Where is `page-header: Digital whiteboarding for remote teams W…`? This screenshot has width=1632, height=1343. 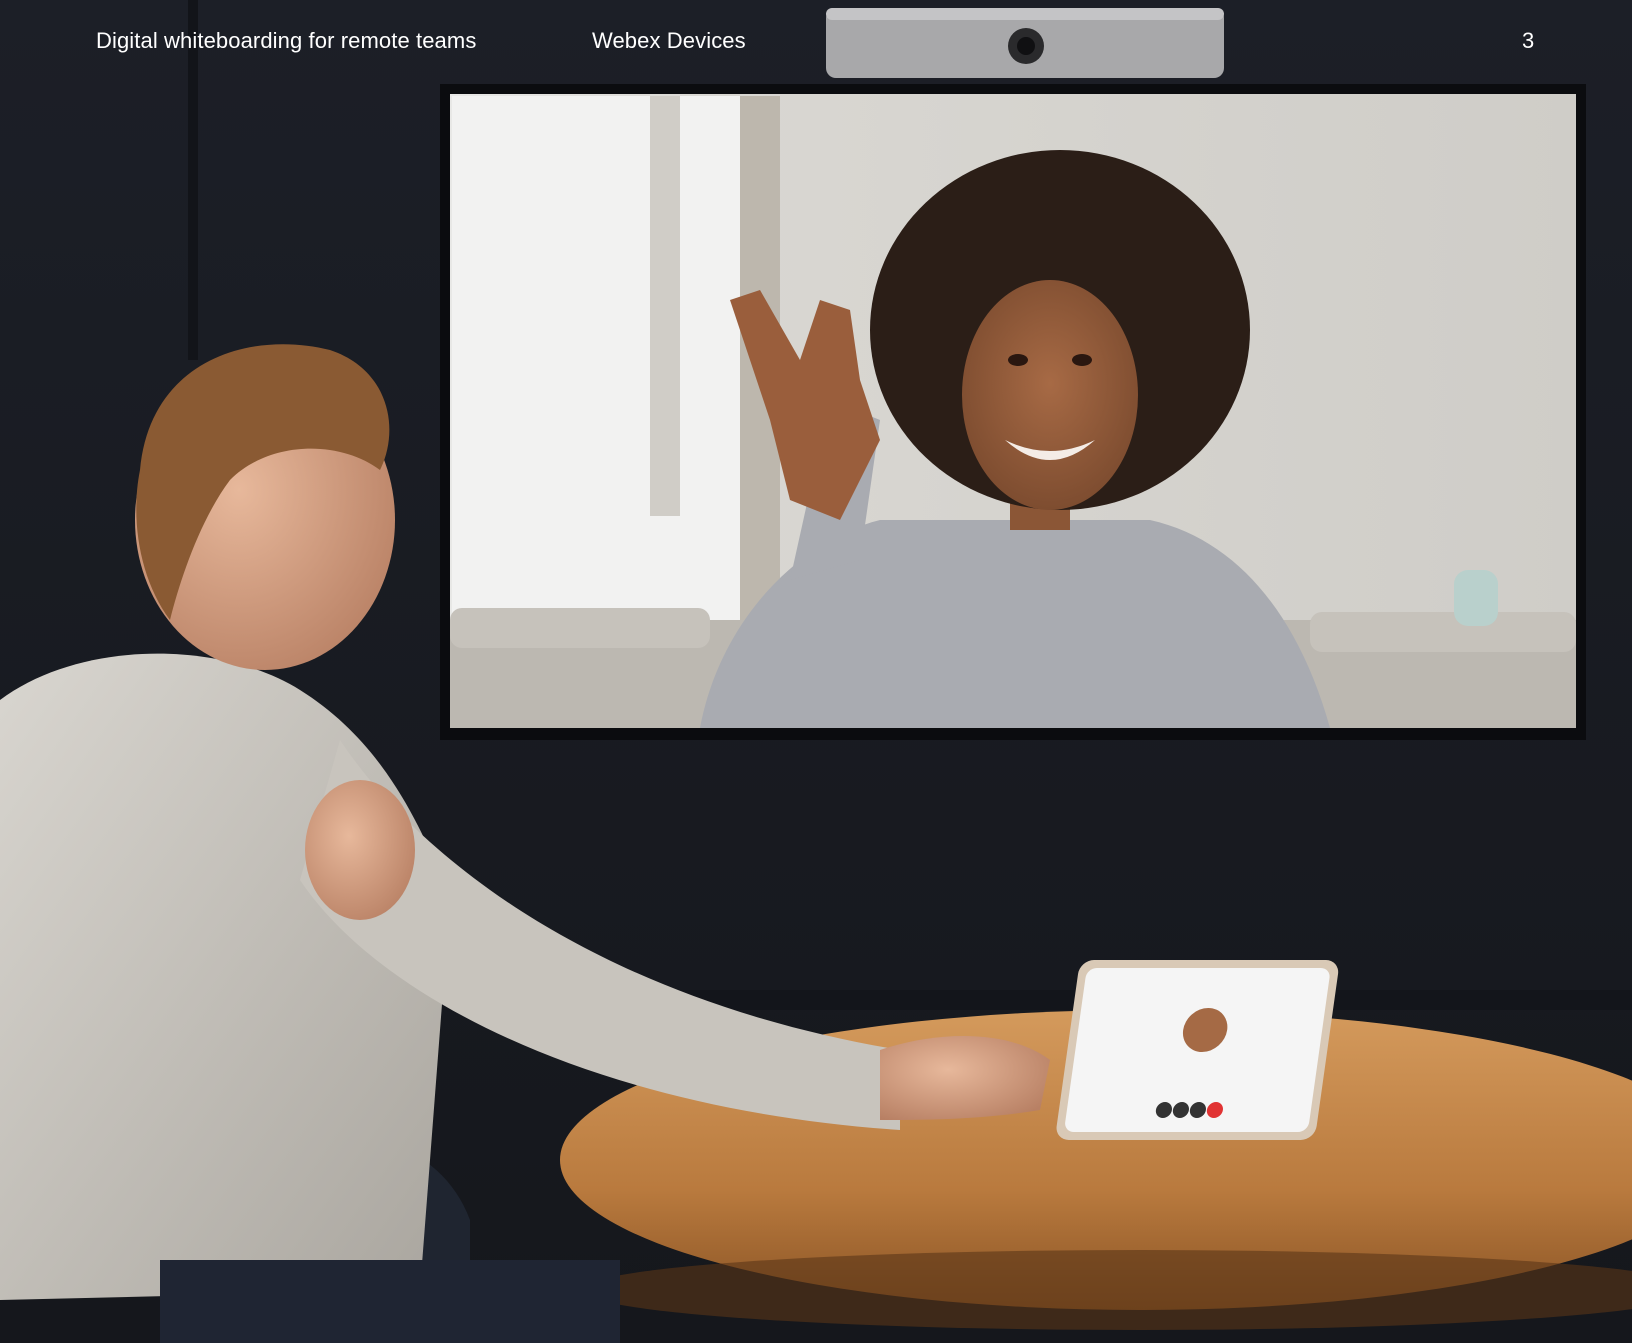
page-header: Digital whiteboarding for remote teams W… is located at coordinates (816, 40).